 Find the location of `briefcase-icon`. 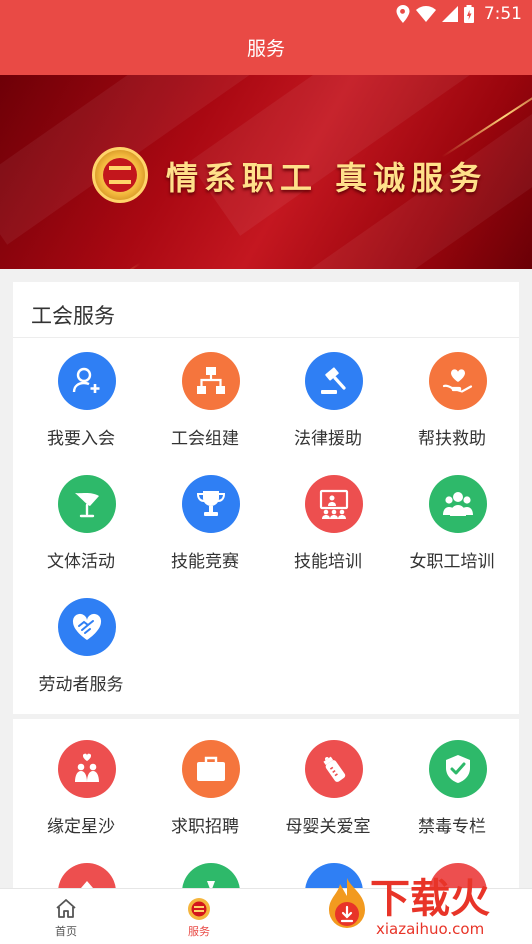

briefcase-icon is located at coordinates (211, 769).